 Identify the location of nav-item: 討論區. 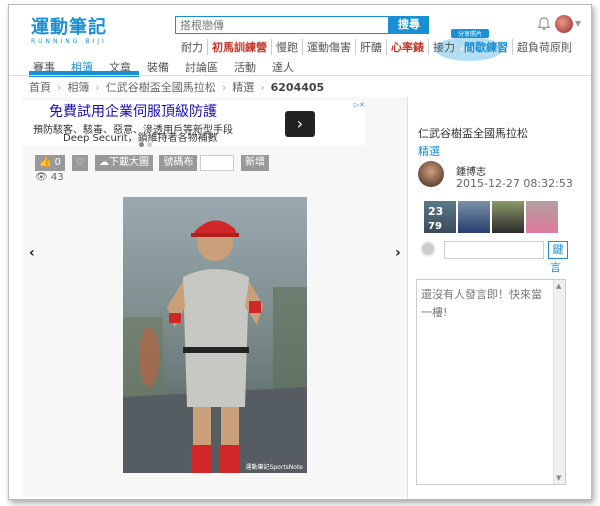
(201, 67).